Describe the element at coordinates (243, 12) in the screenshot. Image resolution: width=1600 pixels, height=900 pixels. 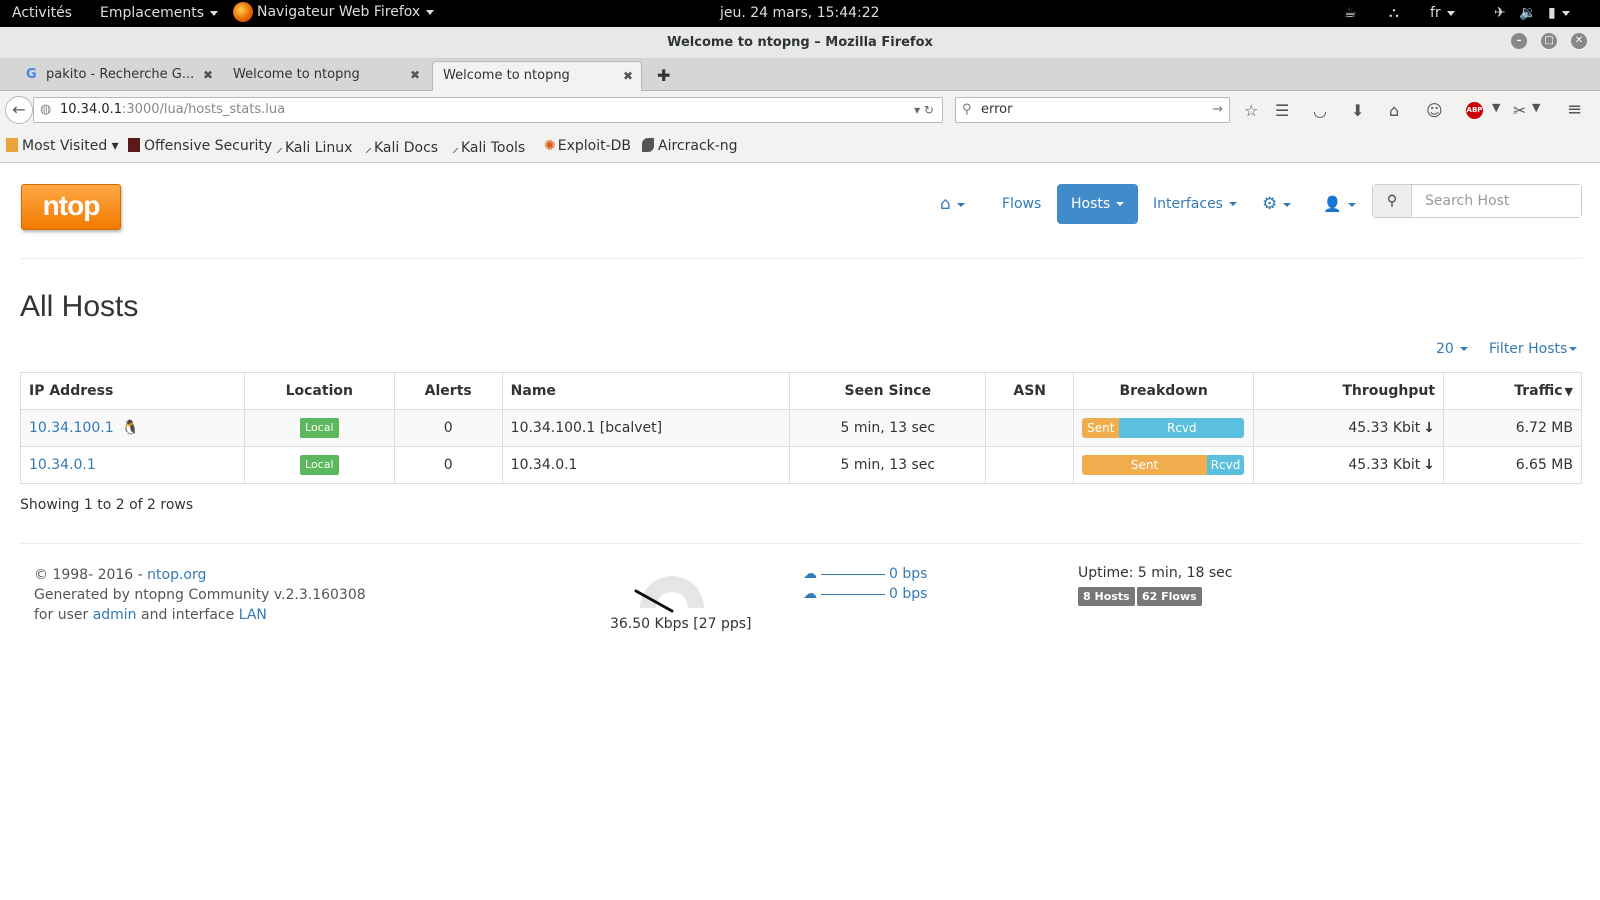
I see `firefox-icon` at that location.